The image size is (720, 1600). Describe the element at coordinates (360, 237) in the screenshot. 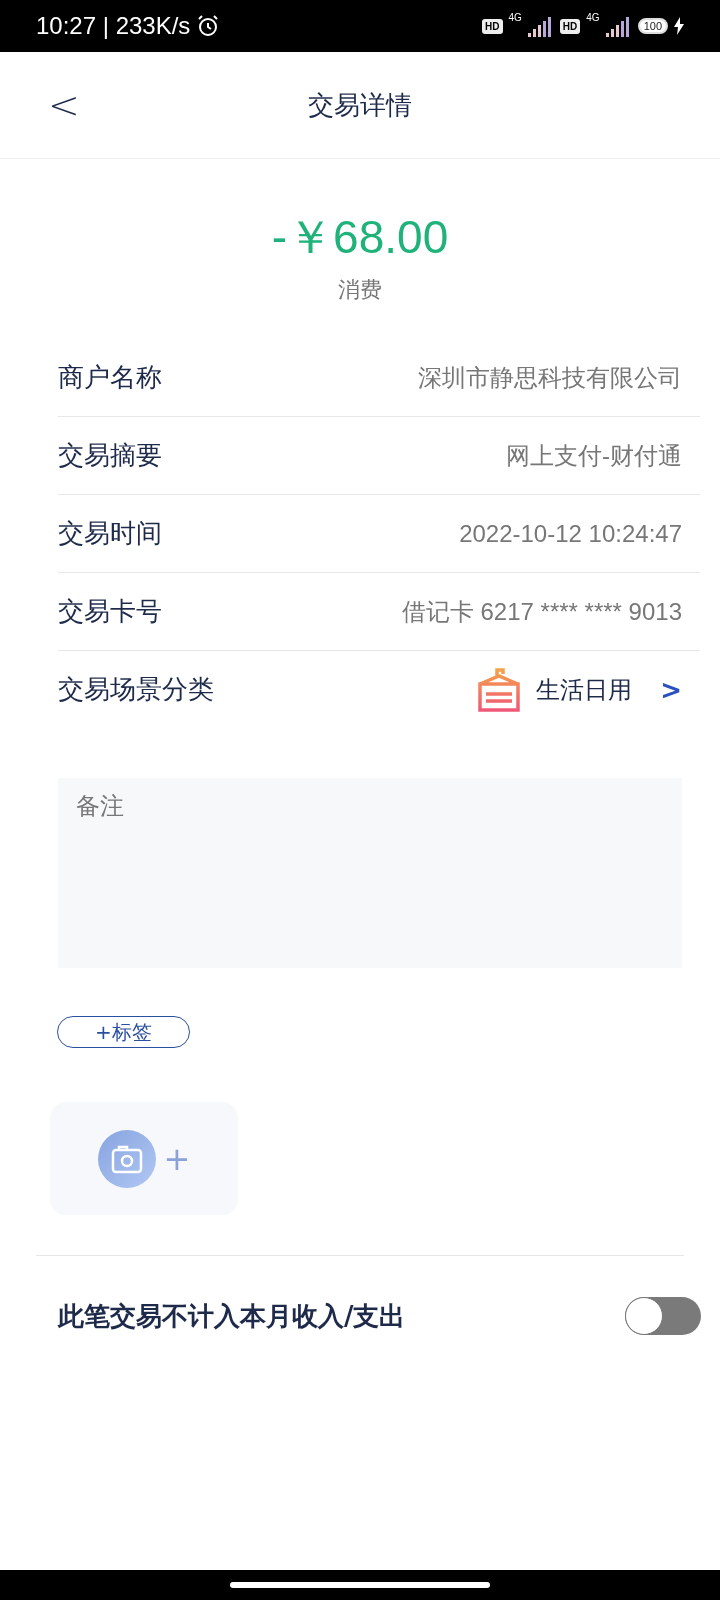

I see `amount: -￥68.00` at that location.